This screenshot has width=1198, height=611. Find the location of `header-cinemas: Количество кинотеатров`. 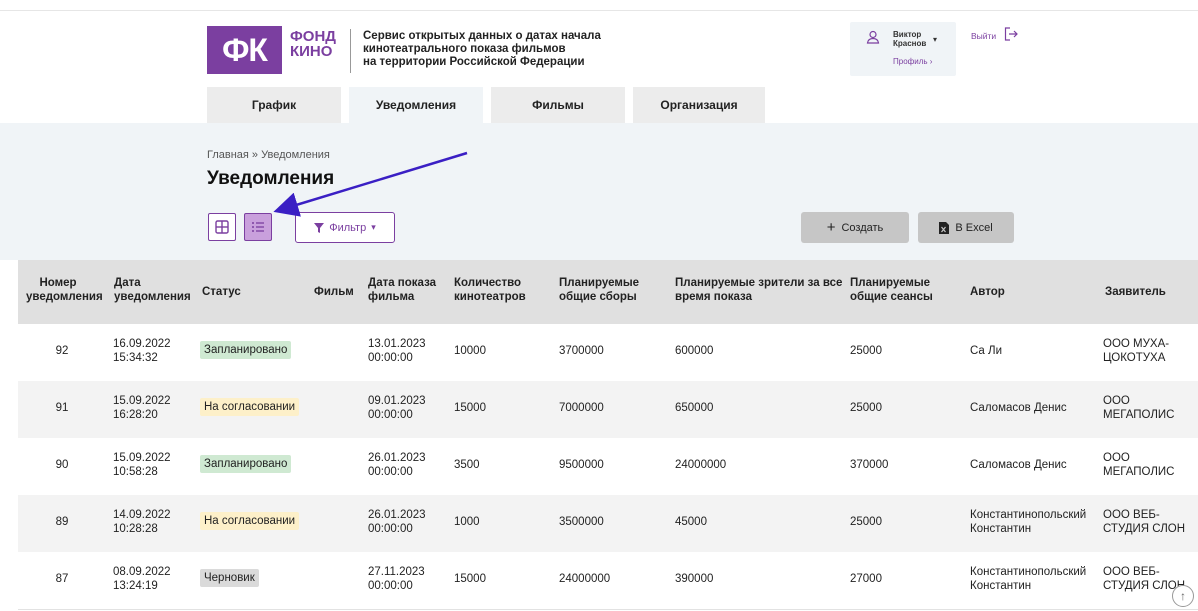

header-cinemas: Количество кинотеатров is located at coordinates (490, 290).